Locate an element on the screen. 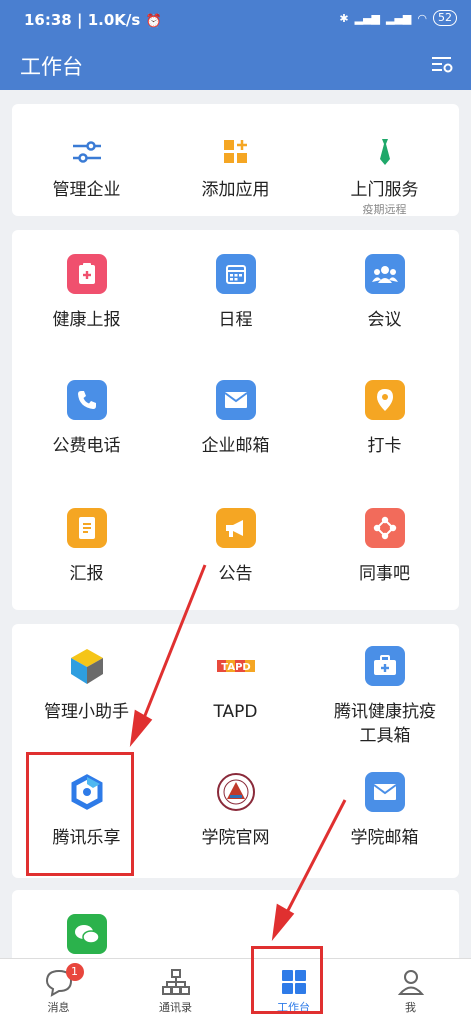  tab-label: 我 is located at coordinates (410, 1007).